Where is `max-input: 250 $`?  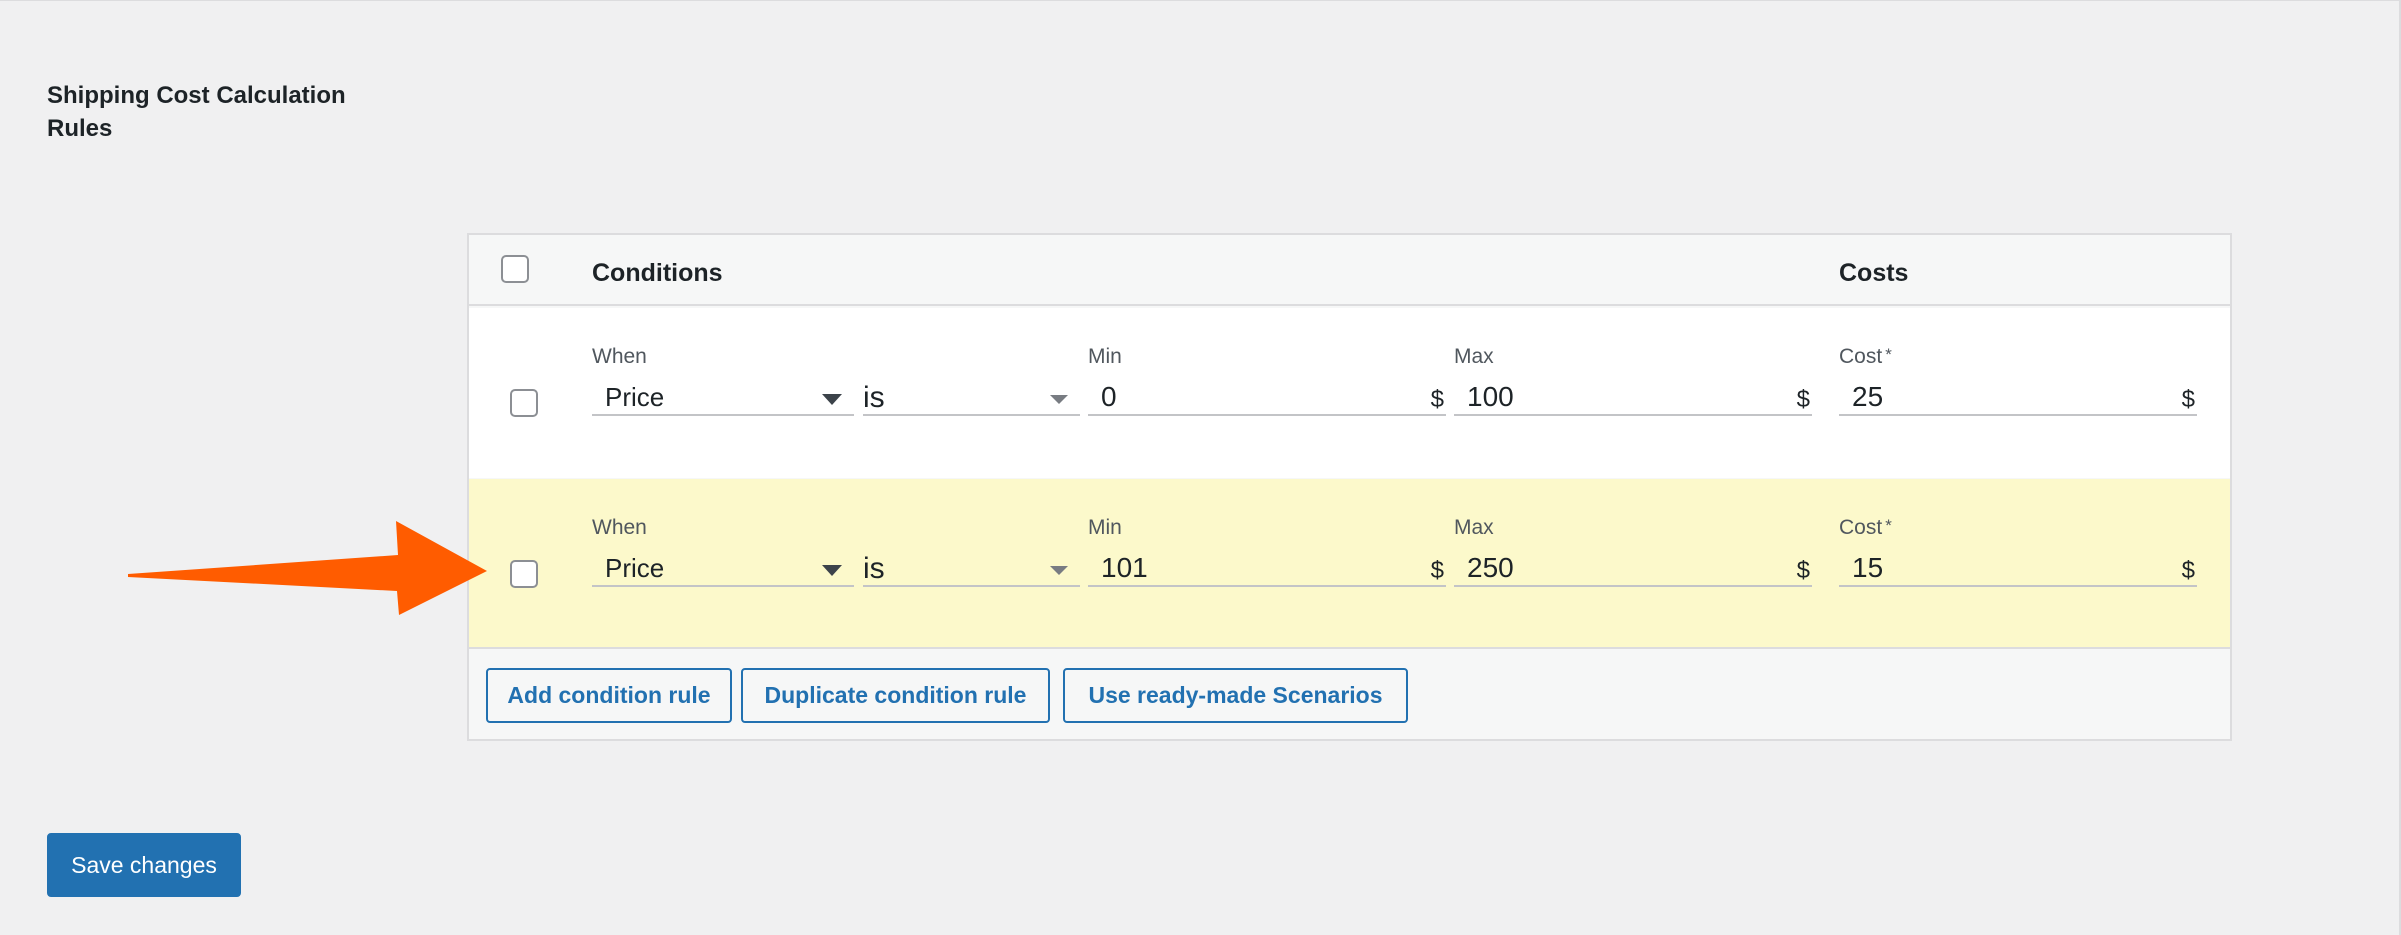 max-input: 250 $ is located at coordinates (1633, 568).